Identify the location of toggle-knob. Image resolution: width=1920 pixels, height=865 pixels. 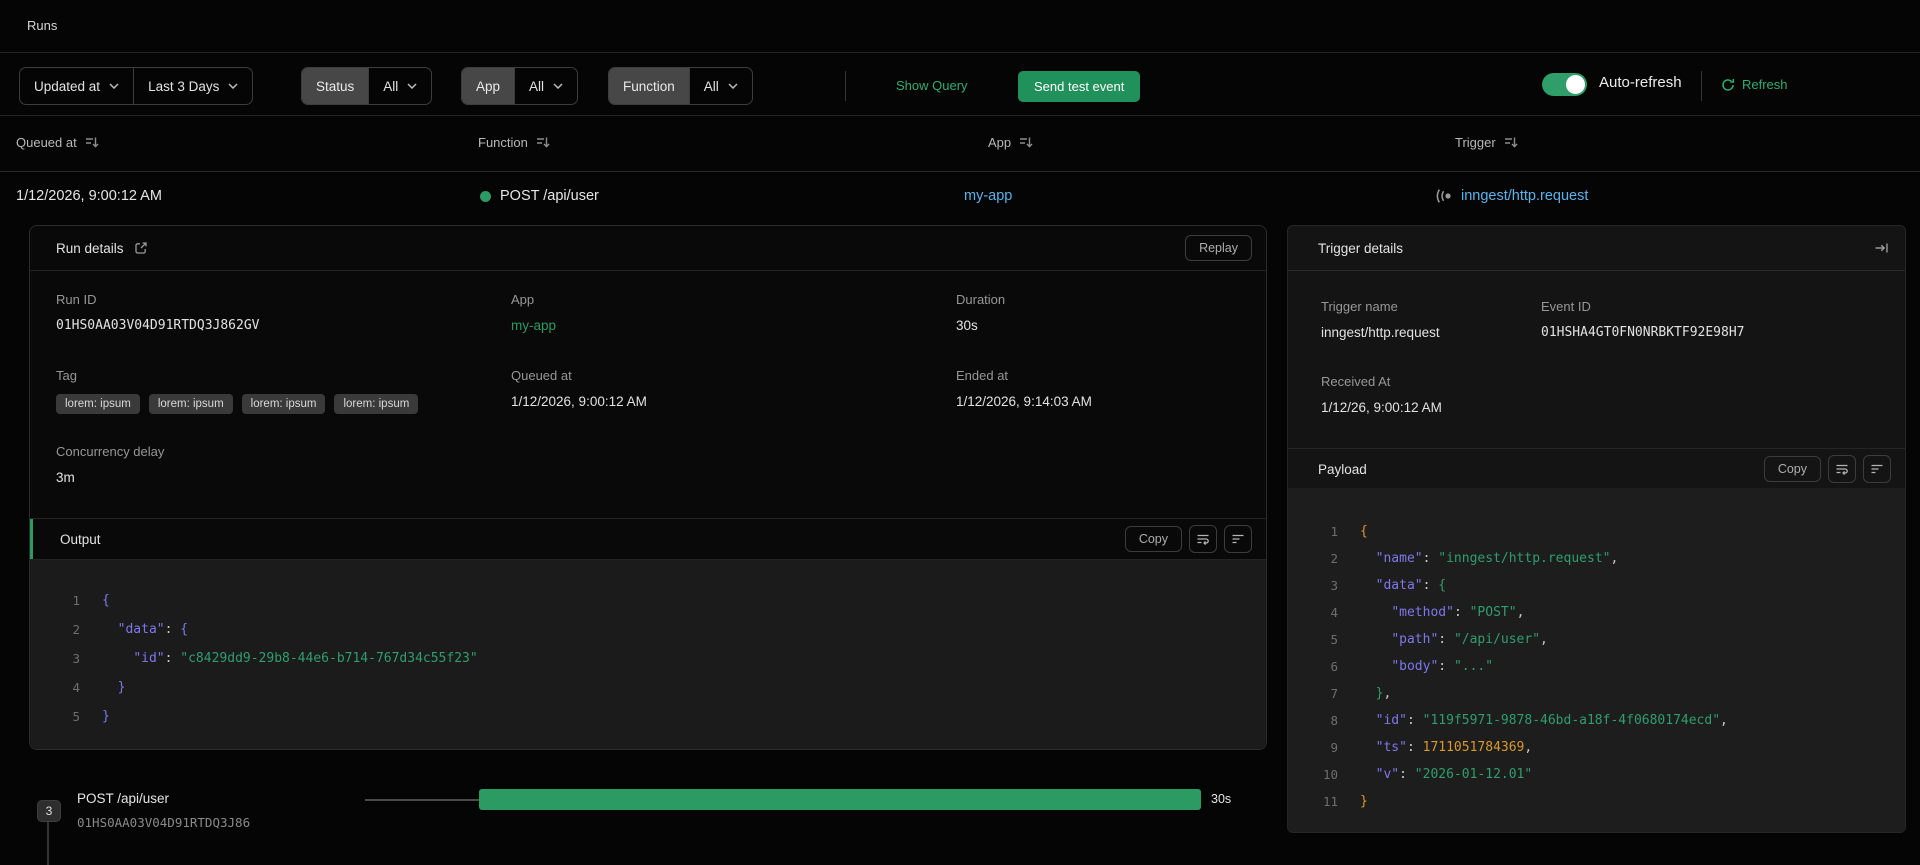
(1575, 84).